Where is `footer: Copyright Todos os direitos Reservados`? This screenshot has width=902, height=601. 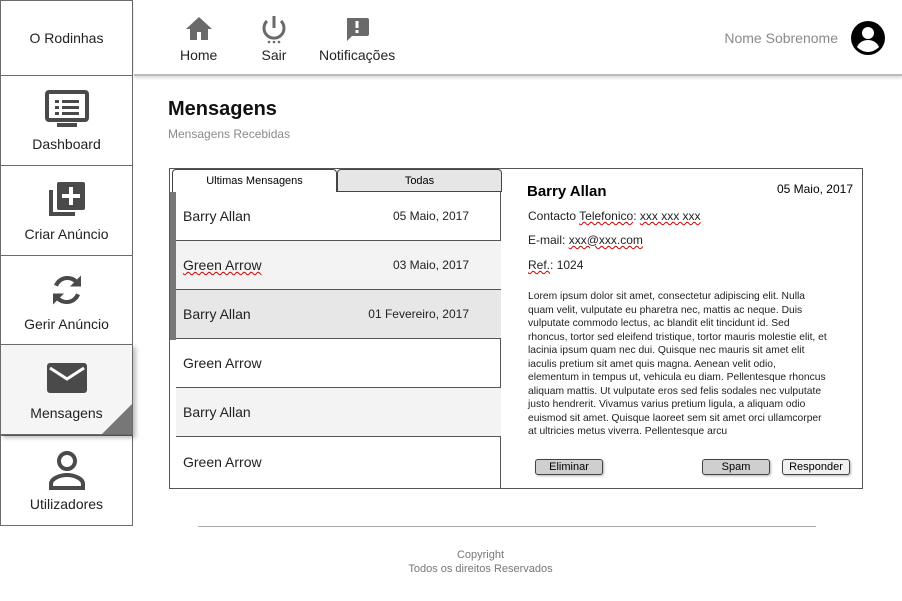
footer: Copyright Todos os direitos Reservados is located at coordinates (480, 562).